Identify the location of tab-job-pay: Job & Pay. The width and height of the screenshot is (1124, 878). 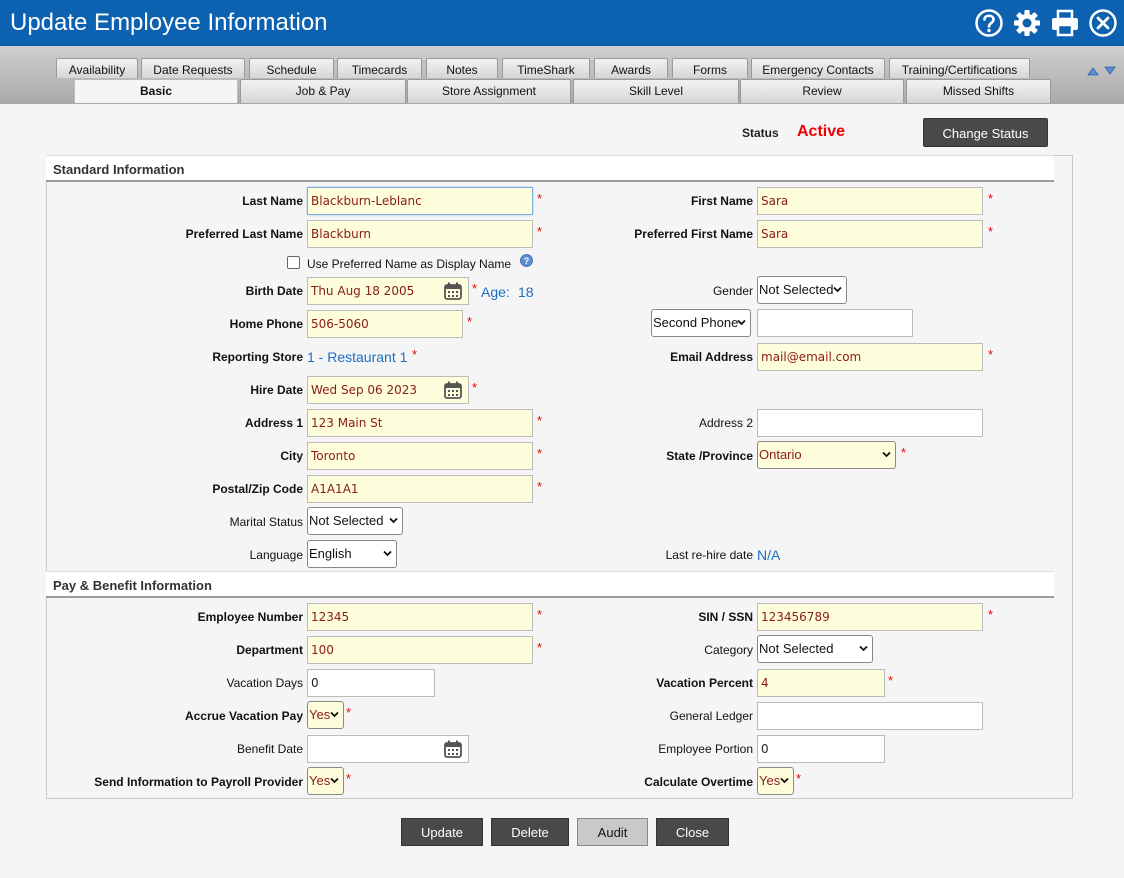
(323, 91).